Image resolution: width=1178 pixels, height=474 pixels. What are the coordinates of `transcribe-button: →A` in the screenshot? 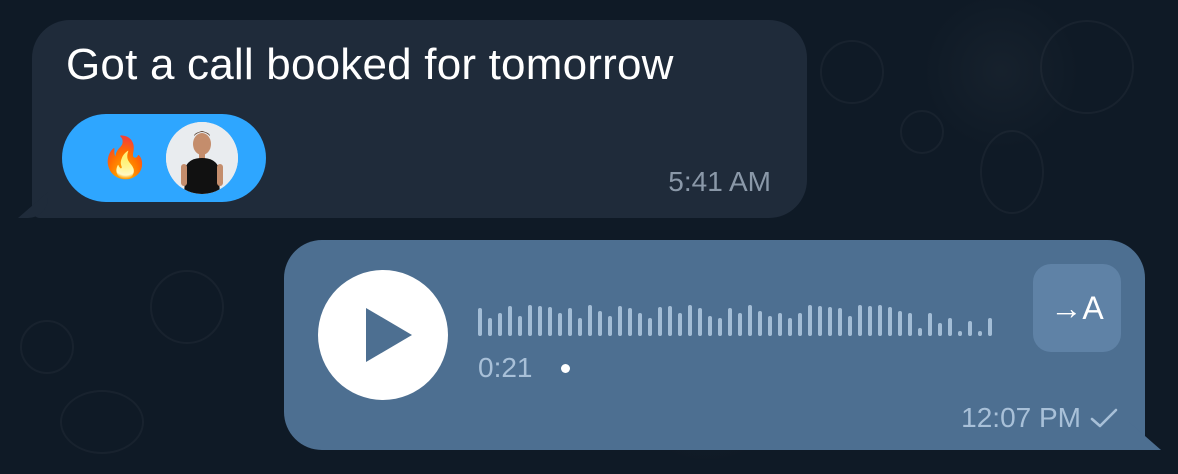 It's located at (1077, 308).